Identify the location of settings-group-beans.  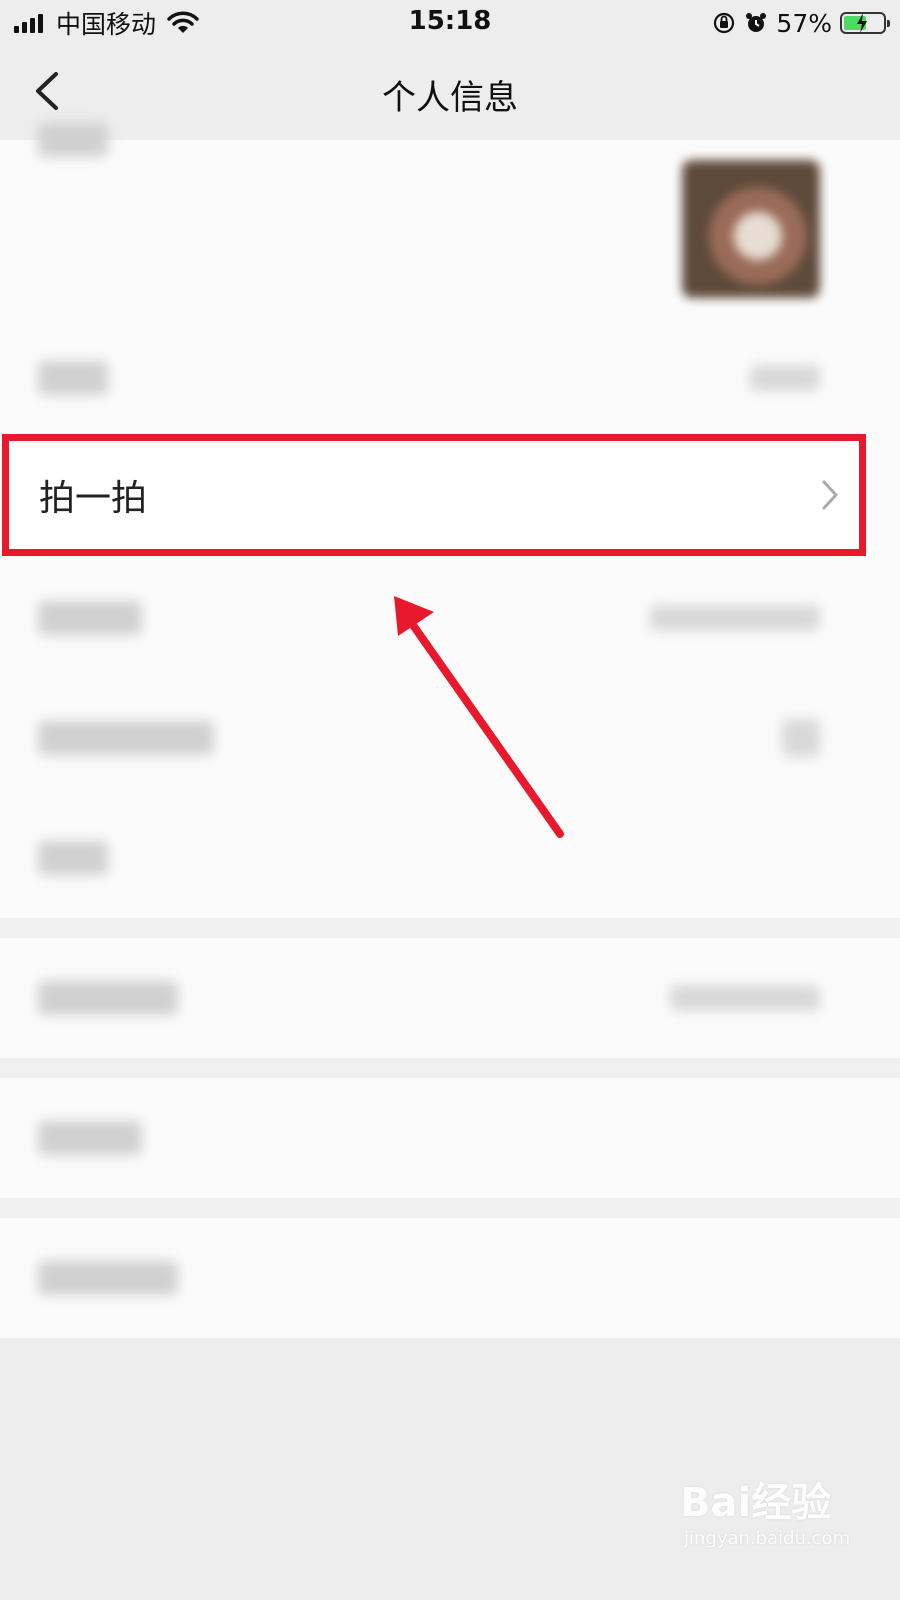
(450, 1138).